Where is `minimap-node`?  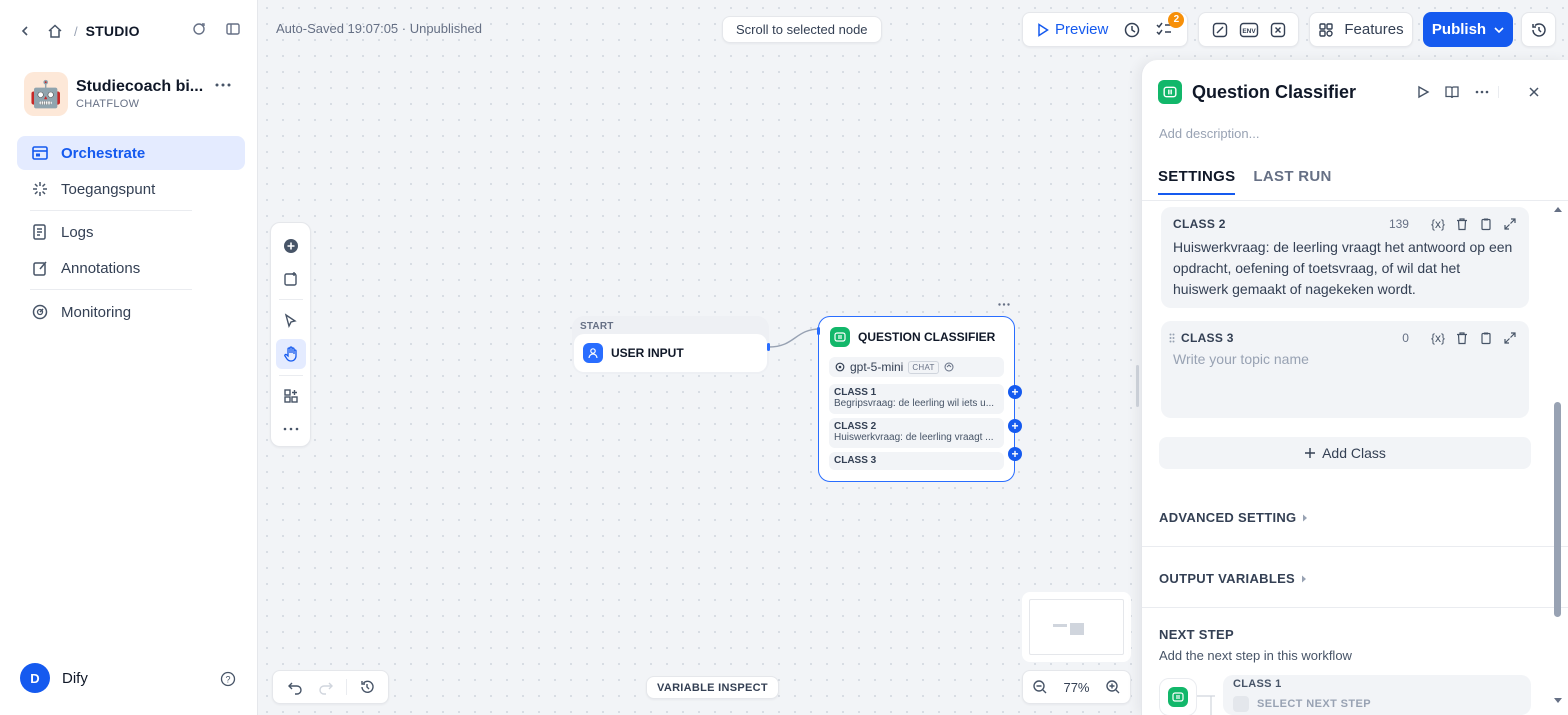 minimap-node is located at coordinates (1060, 625).